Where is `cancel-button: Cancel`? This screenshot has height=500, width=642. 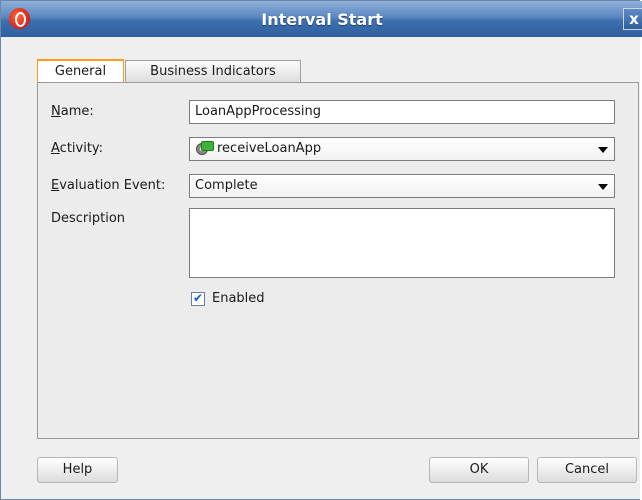
cancel-button: Cancel is located at coordinates (587, 470).